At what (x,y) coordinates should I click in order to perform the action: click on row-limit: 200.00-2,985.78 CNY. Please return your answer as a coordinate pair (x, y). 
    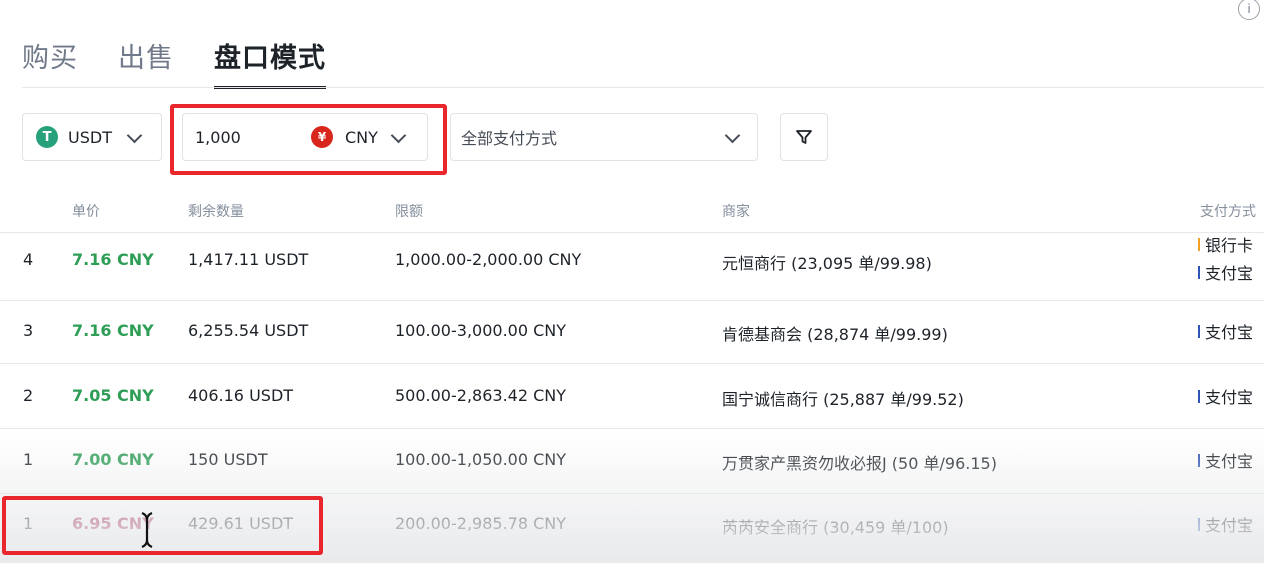
    Looking at the image, I should click on (481, 523).